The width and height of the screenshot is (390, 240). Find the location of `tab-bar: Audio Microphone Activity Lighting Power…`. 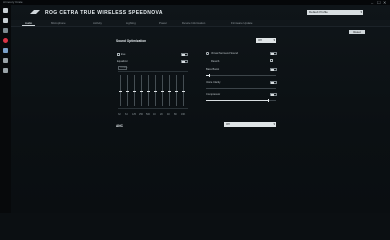

tab-bar: Audio Microphone Activity Lighting Power… is located at coordinates (200, 23).